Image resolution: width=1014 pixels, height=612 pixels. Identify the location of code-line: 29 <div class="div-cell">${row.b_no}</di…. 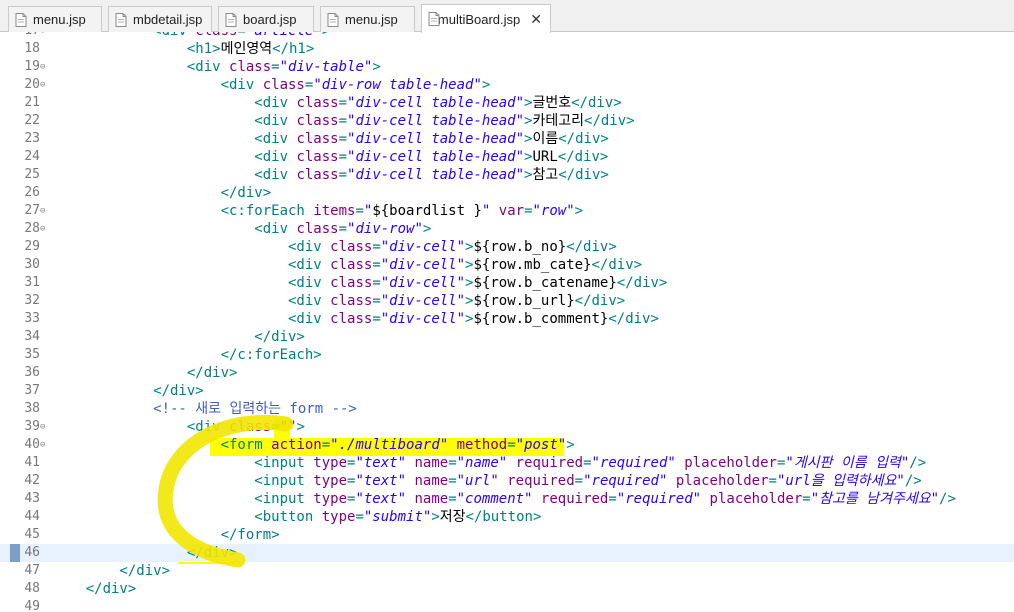
(507, 247).